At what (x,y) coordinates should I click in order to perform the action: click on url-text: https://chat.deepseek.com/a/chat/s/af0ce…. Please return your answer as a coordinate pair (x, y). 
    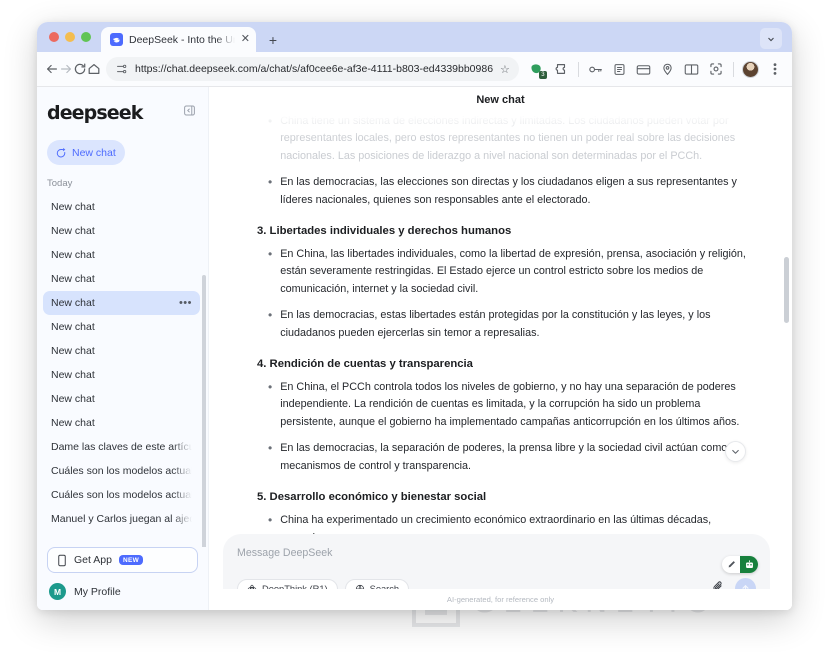
    Looking at the image, I should click on (314, 69).